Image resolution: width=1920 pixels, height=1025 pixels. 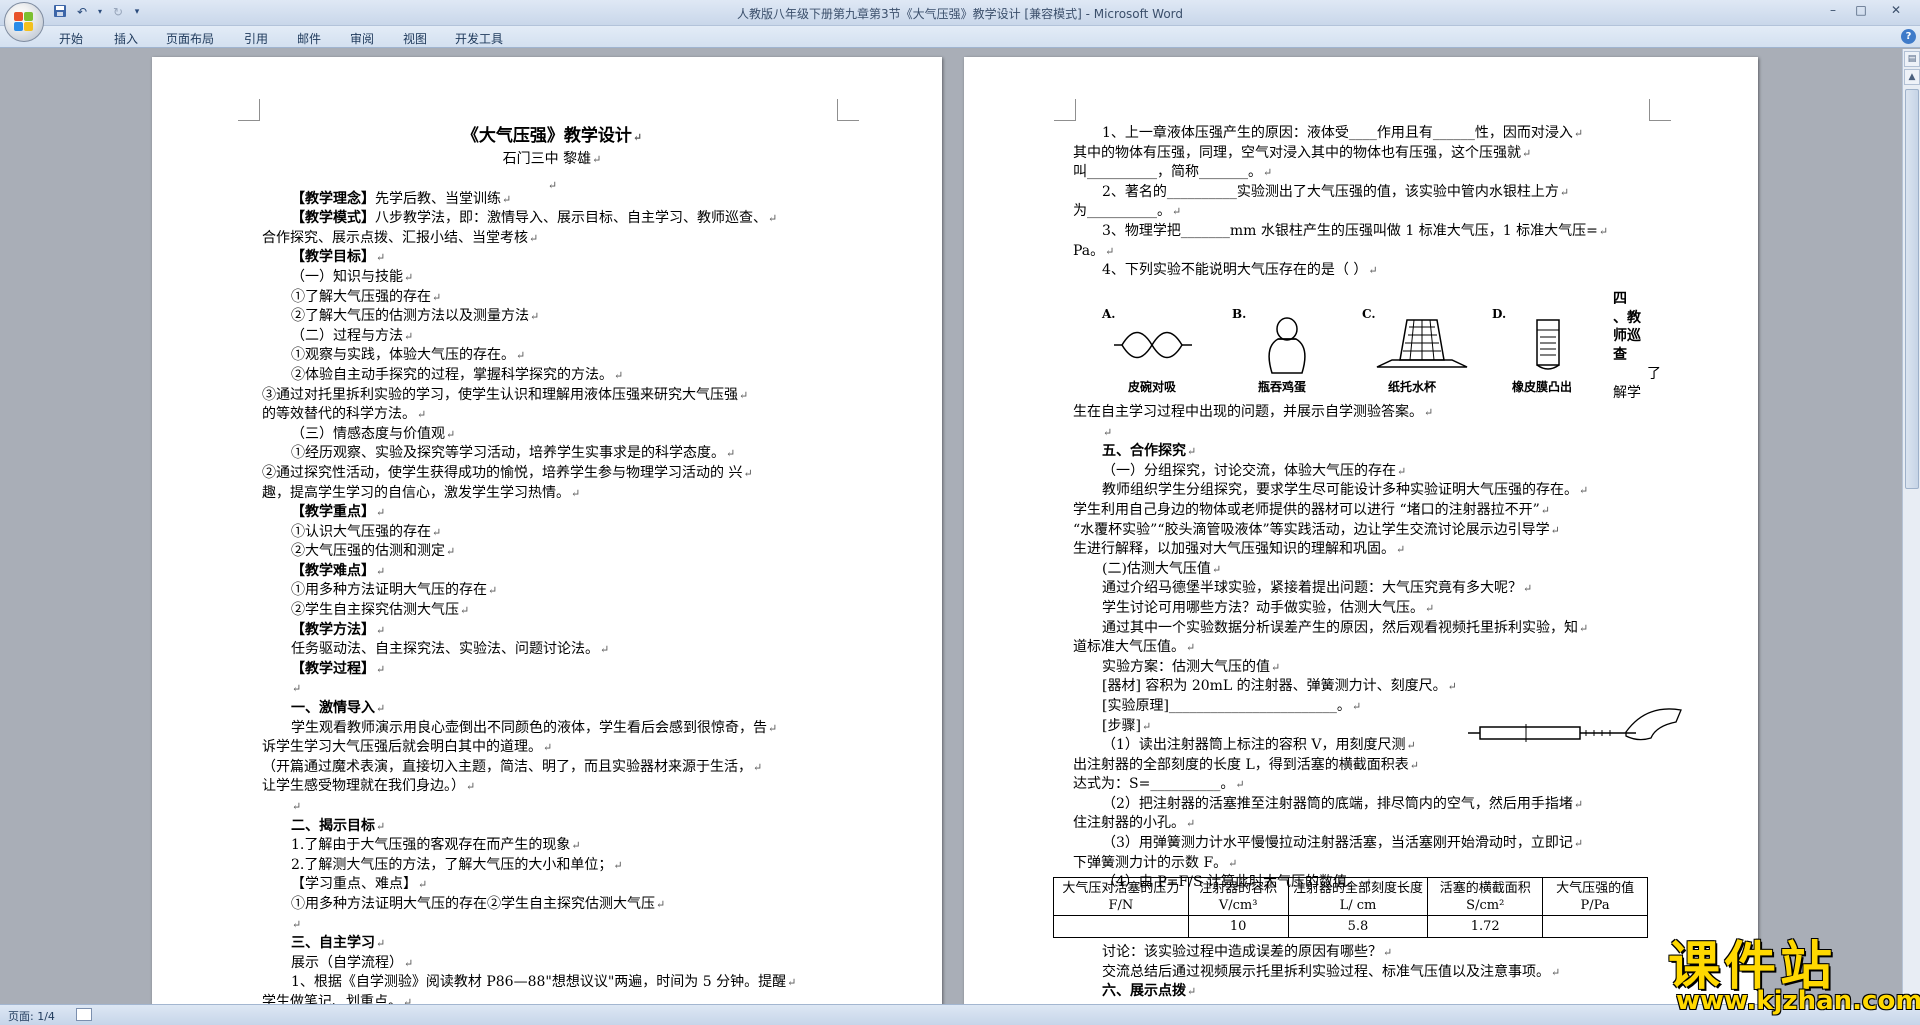 What do you see at coordinates (508, 453) in the screenshot?
I see `line-text: ①经历观察、实验及探究等学习活动，培养学生实事求是的科学态度。` at bounding box center [508, 453].